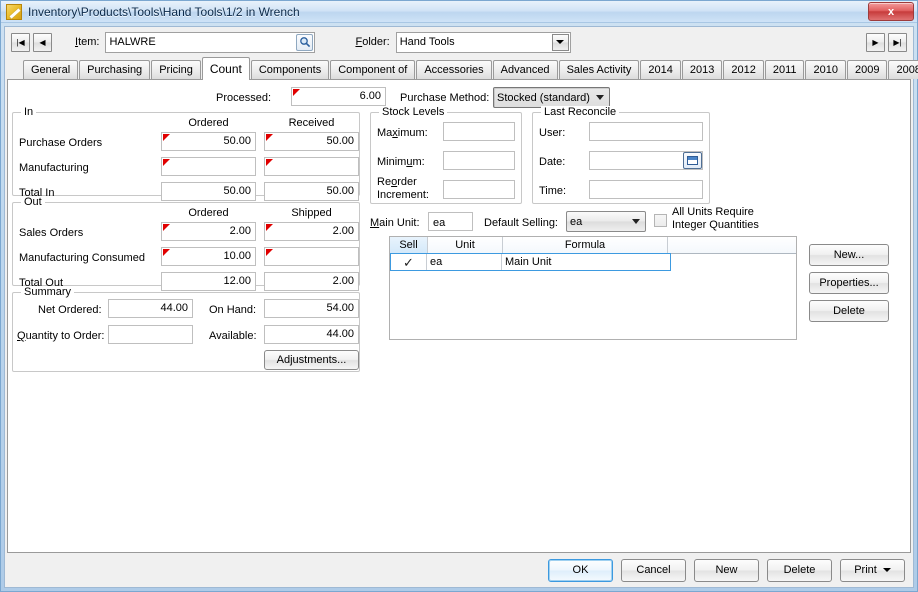 Image resolution: width=918 pixels, height=592 pixels. I want to click on tab-components: Components, so click(290, 69).